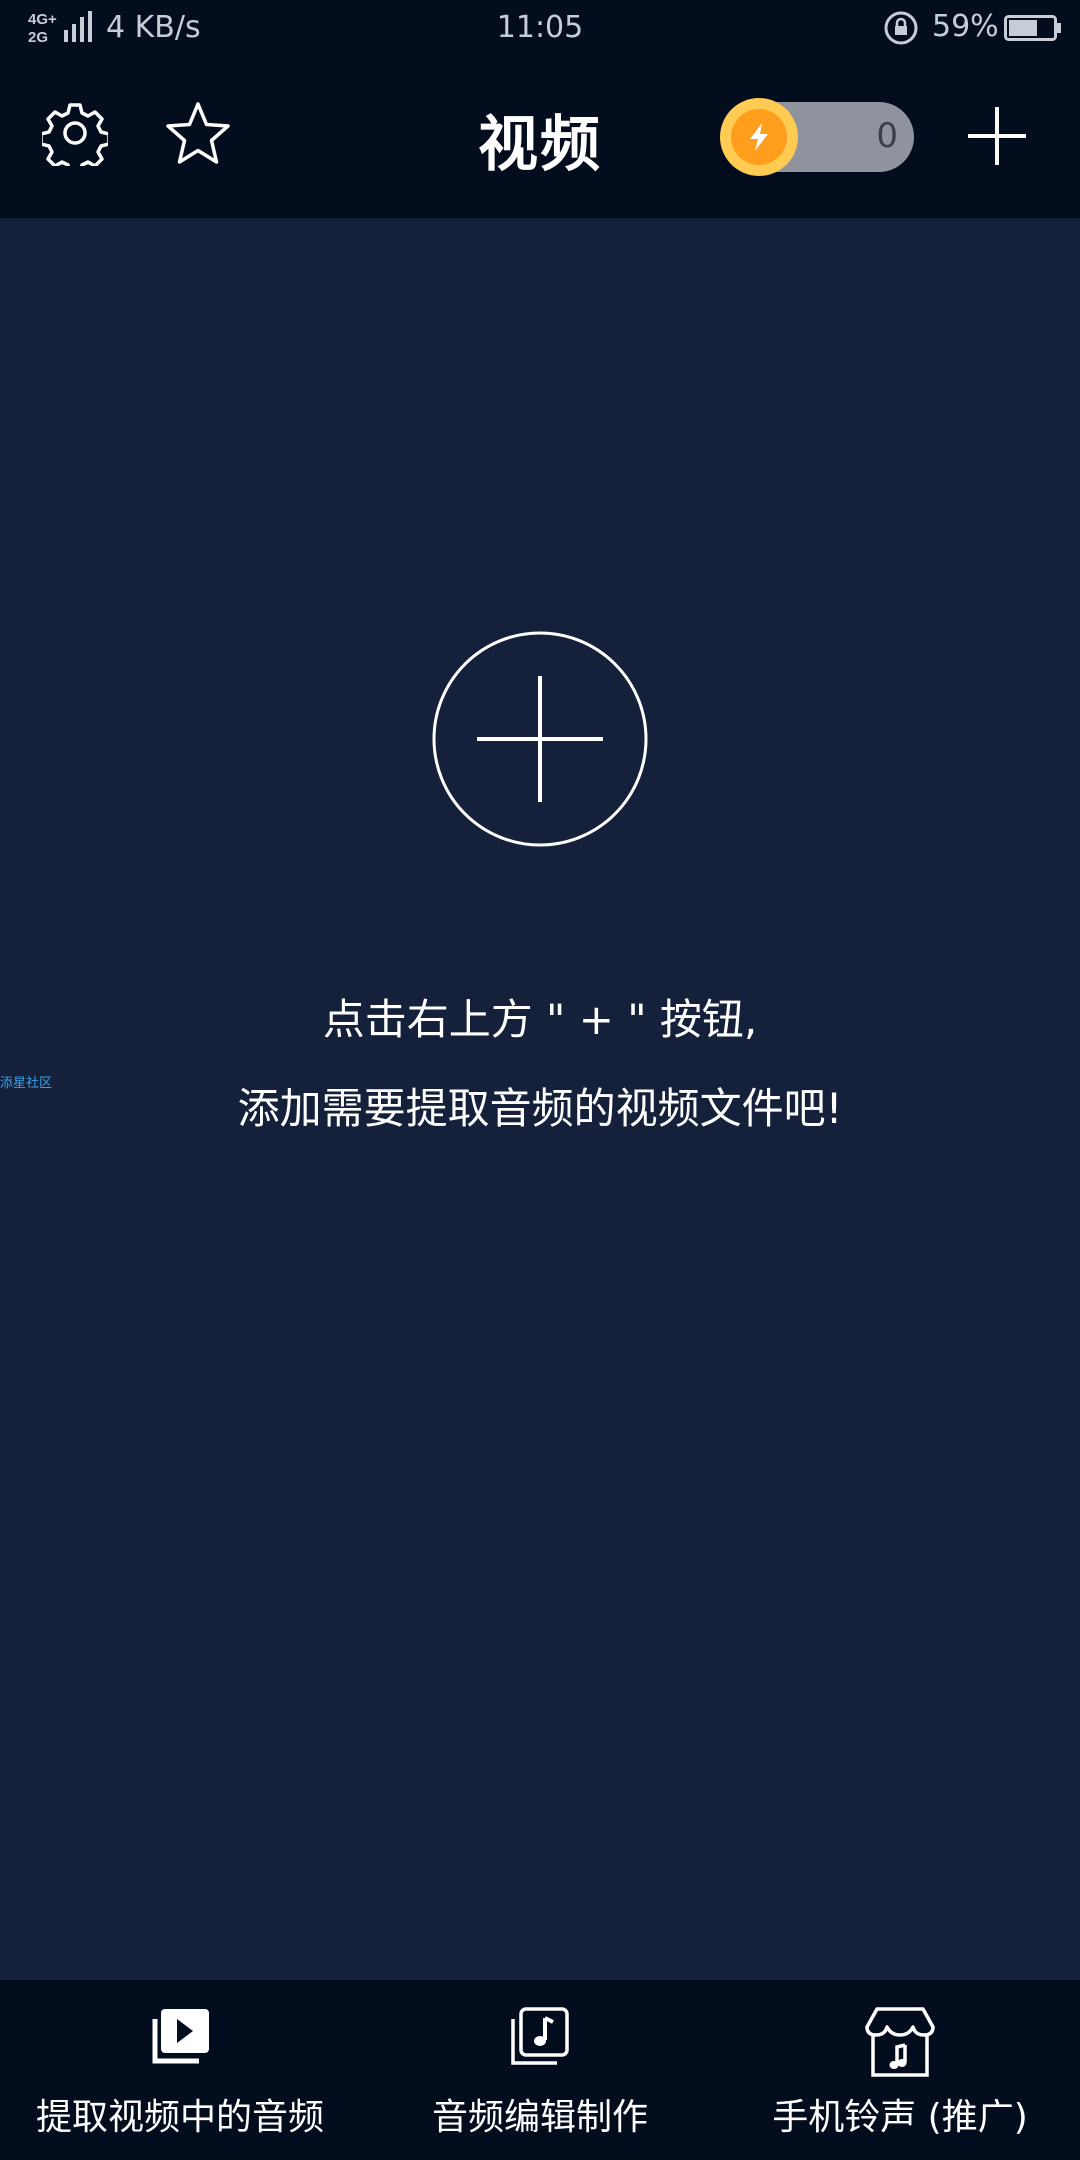  What do you see at coordinates (539, 2117) in the screenshot?
I see `nav-audio-edit-label: 音频编辑制作` at bounding box center [539, 2117].